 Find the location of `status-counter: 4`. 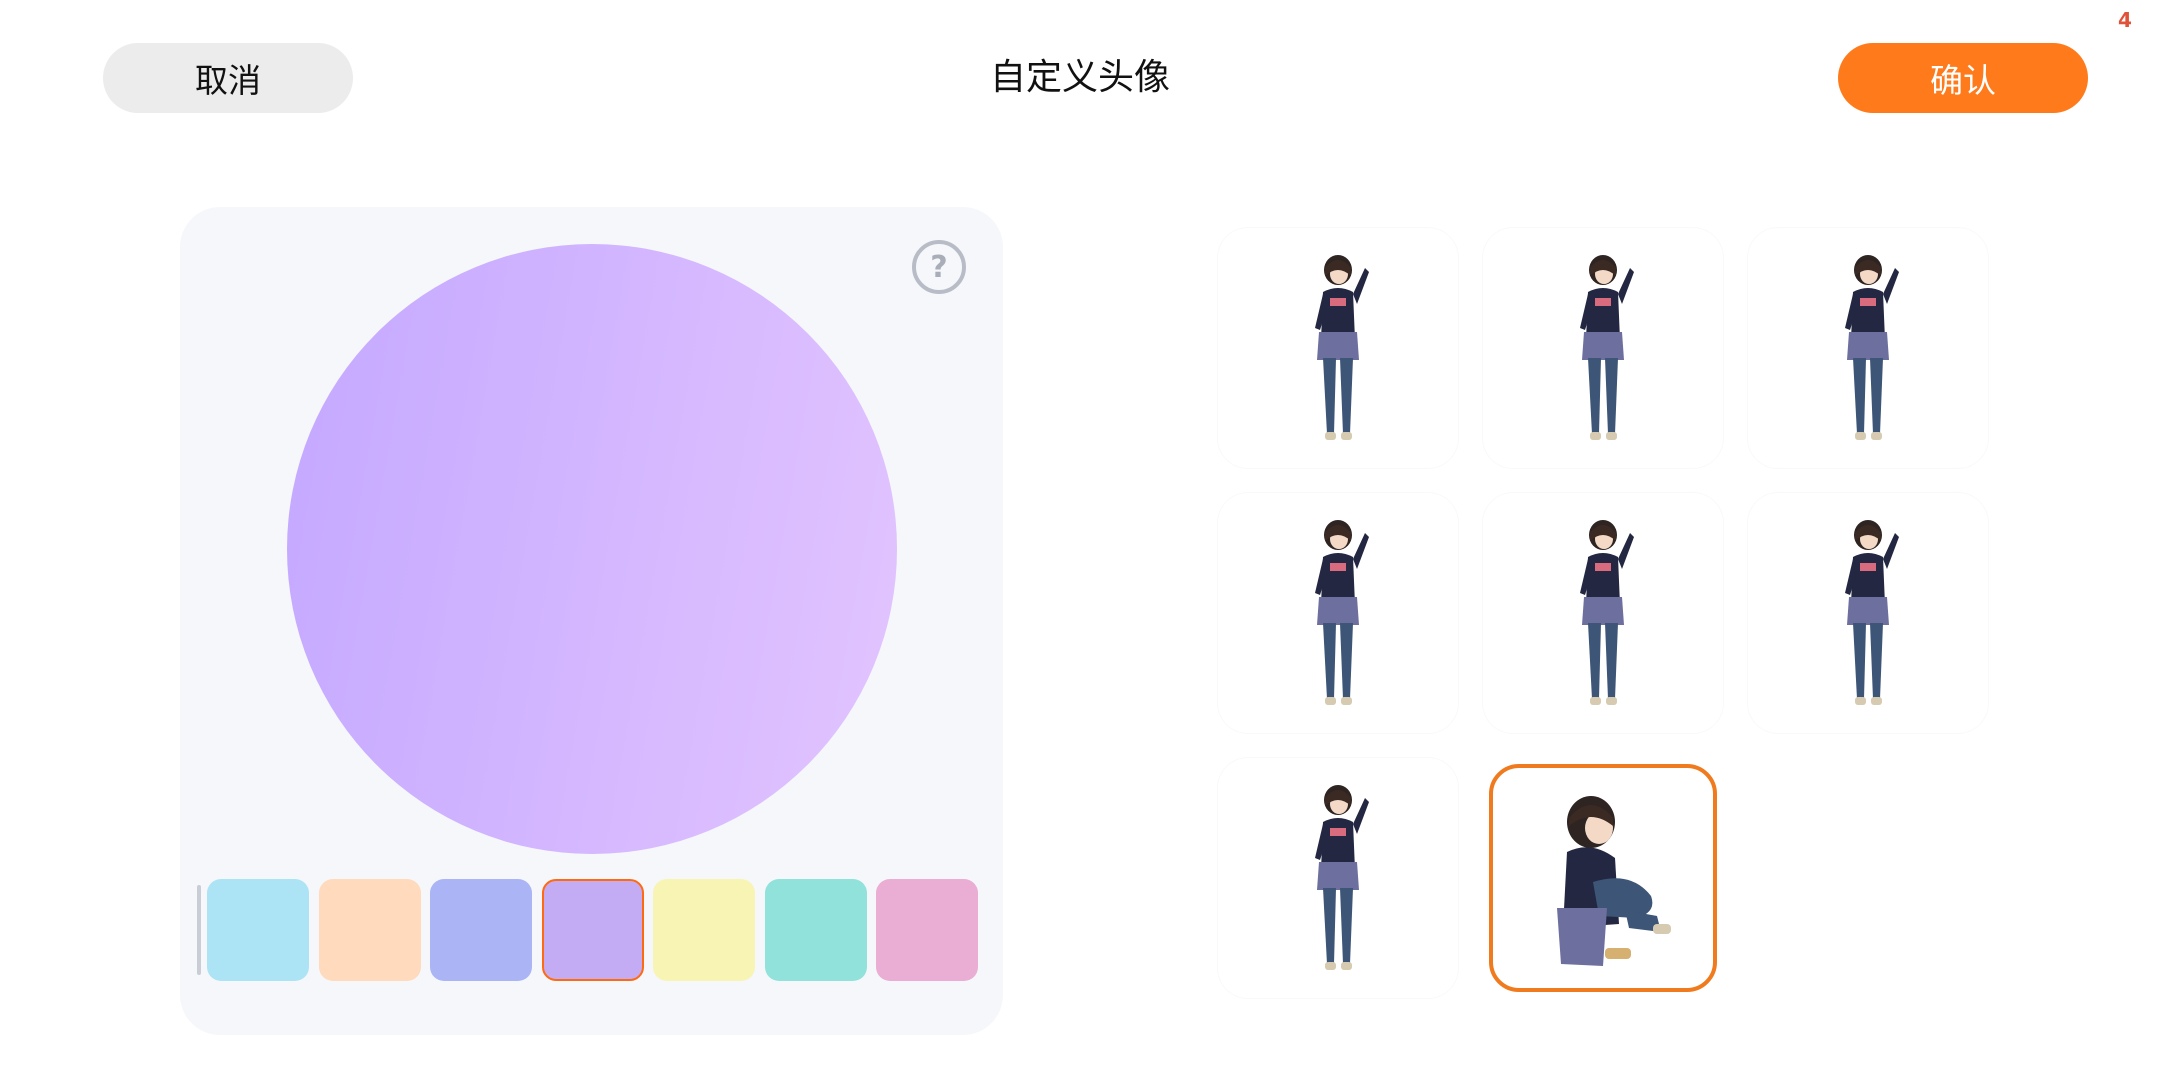

status-counter: 4 is located at coordinates (2125, 20).